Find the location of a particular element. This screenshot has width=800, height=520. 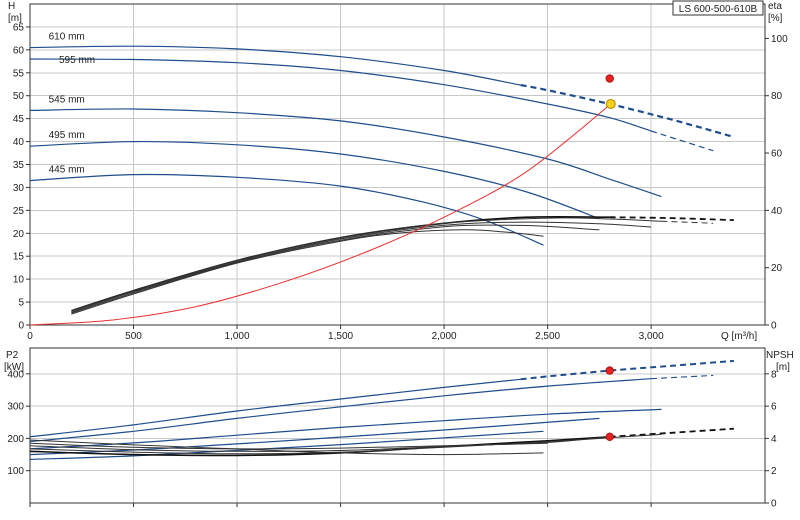

head-curve-label-495-mm: 495 mm is located at coordinates (67, 135).